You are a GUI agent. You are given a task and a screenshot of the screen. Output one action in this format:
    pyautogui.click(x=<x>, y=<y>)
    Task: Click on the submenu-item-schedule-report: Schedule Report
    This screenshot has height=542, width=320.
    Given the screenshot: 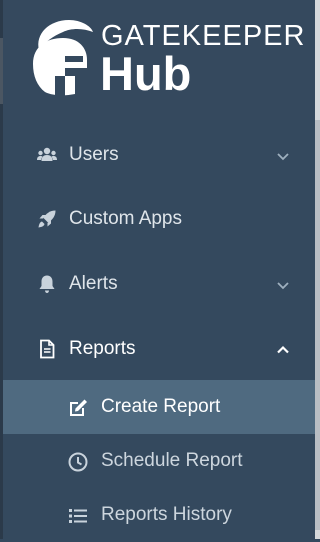 What is the action you would take?
    pyautogui.click(x=159, y=461)
    